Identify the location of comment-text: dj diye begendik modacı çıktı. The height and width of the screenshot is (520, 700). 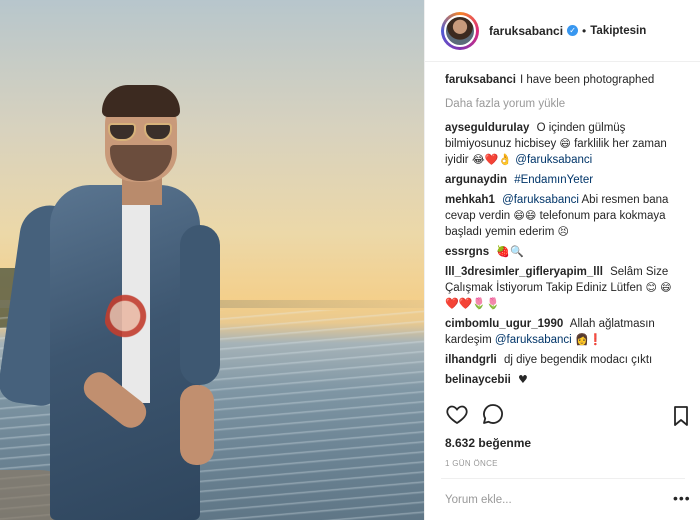
(578, 360).